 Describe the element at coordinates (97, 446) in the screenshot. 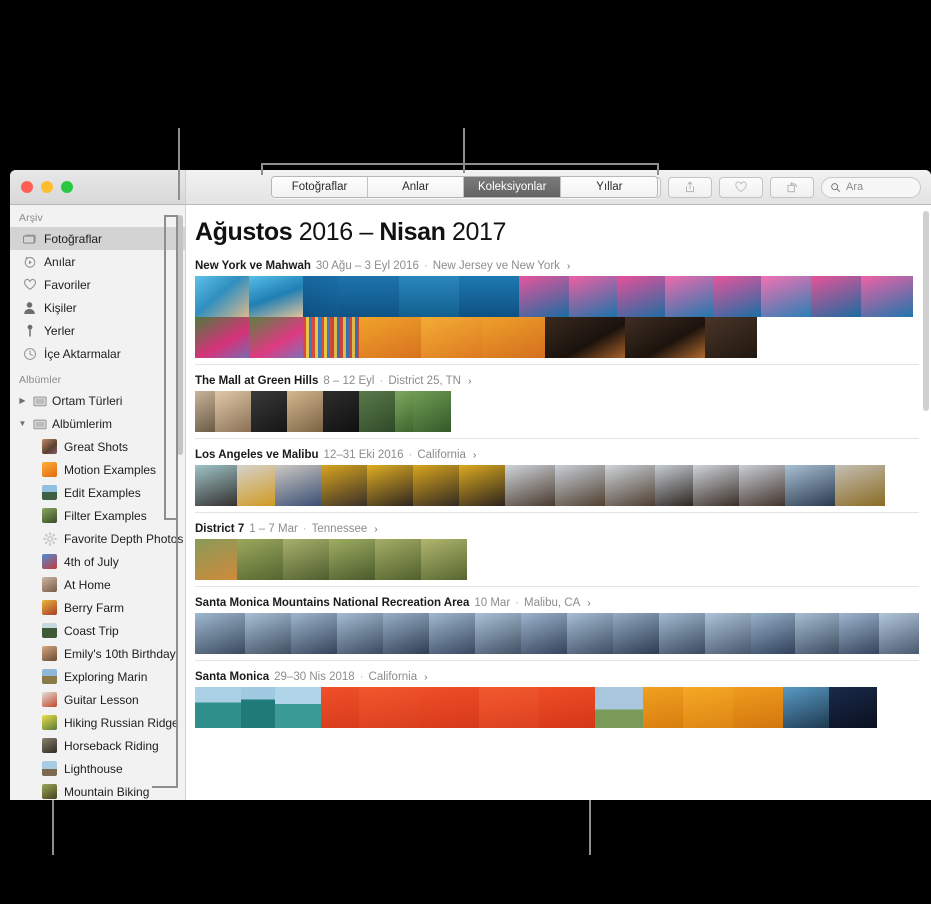

I see `sidebar-item-great-shots: Great Shots` at that location.